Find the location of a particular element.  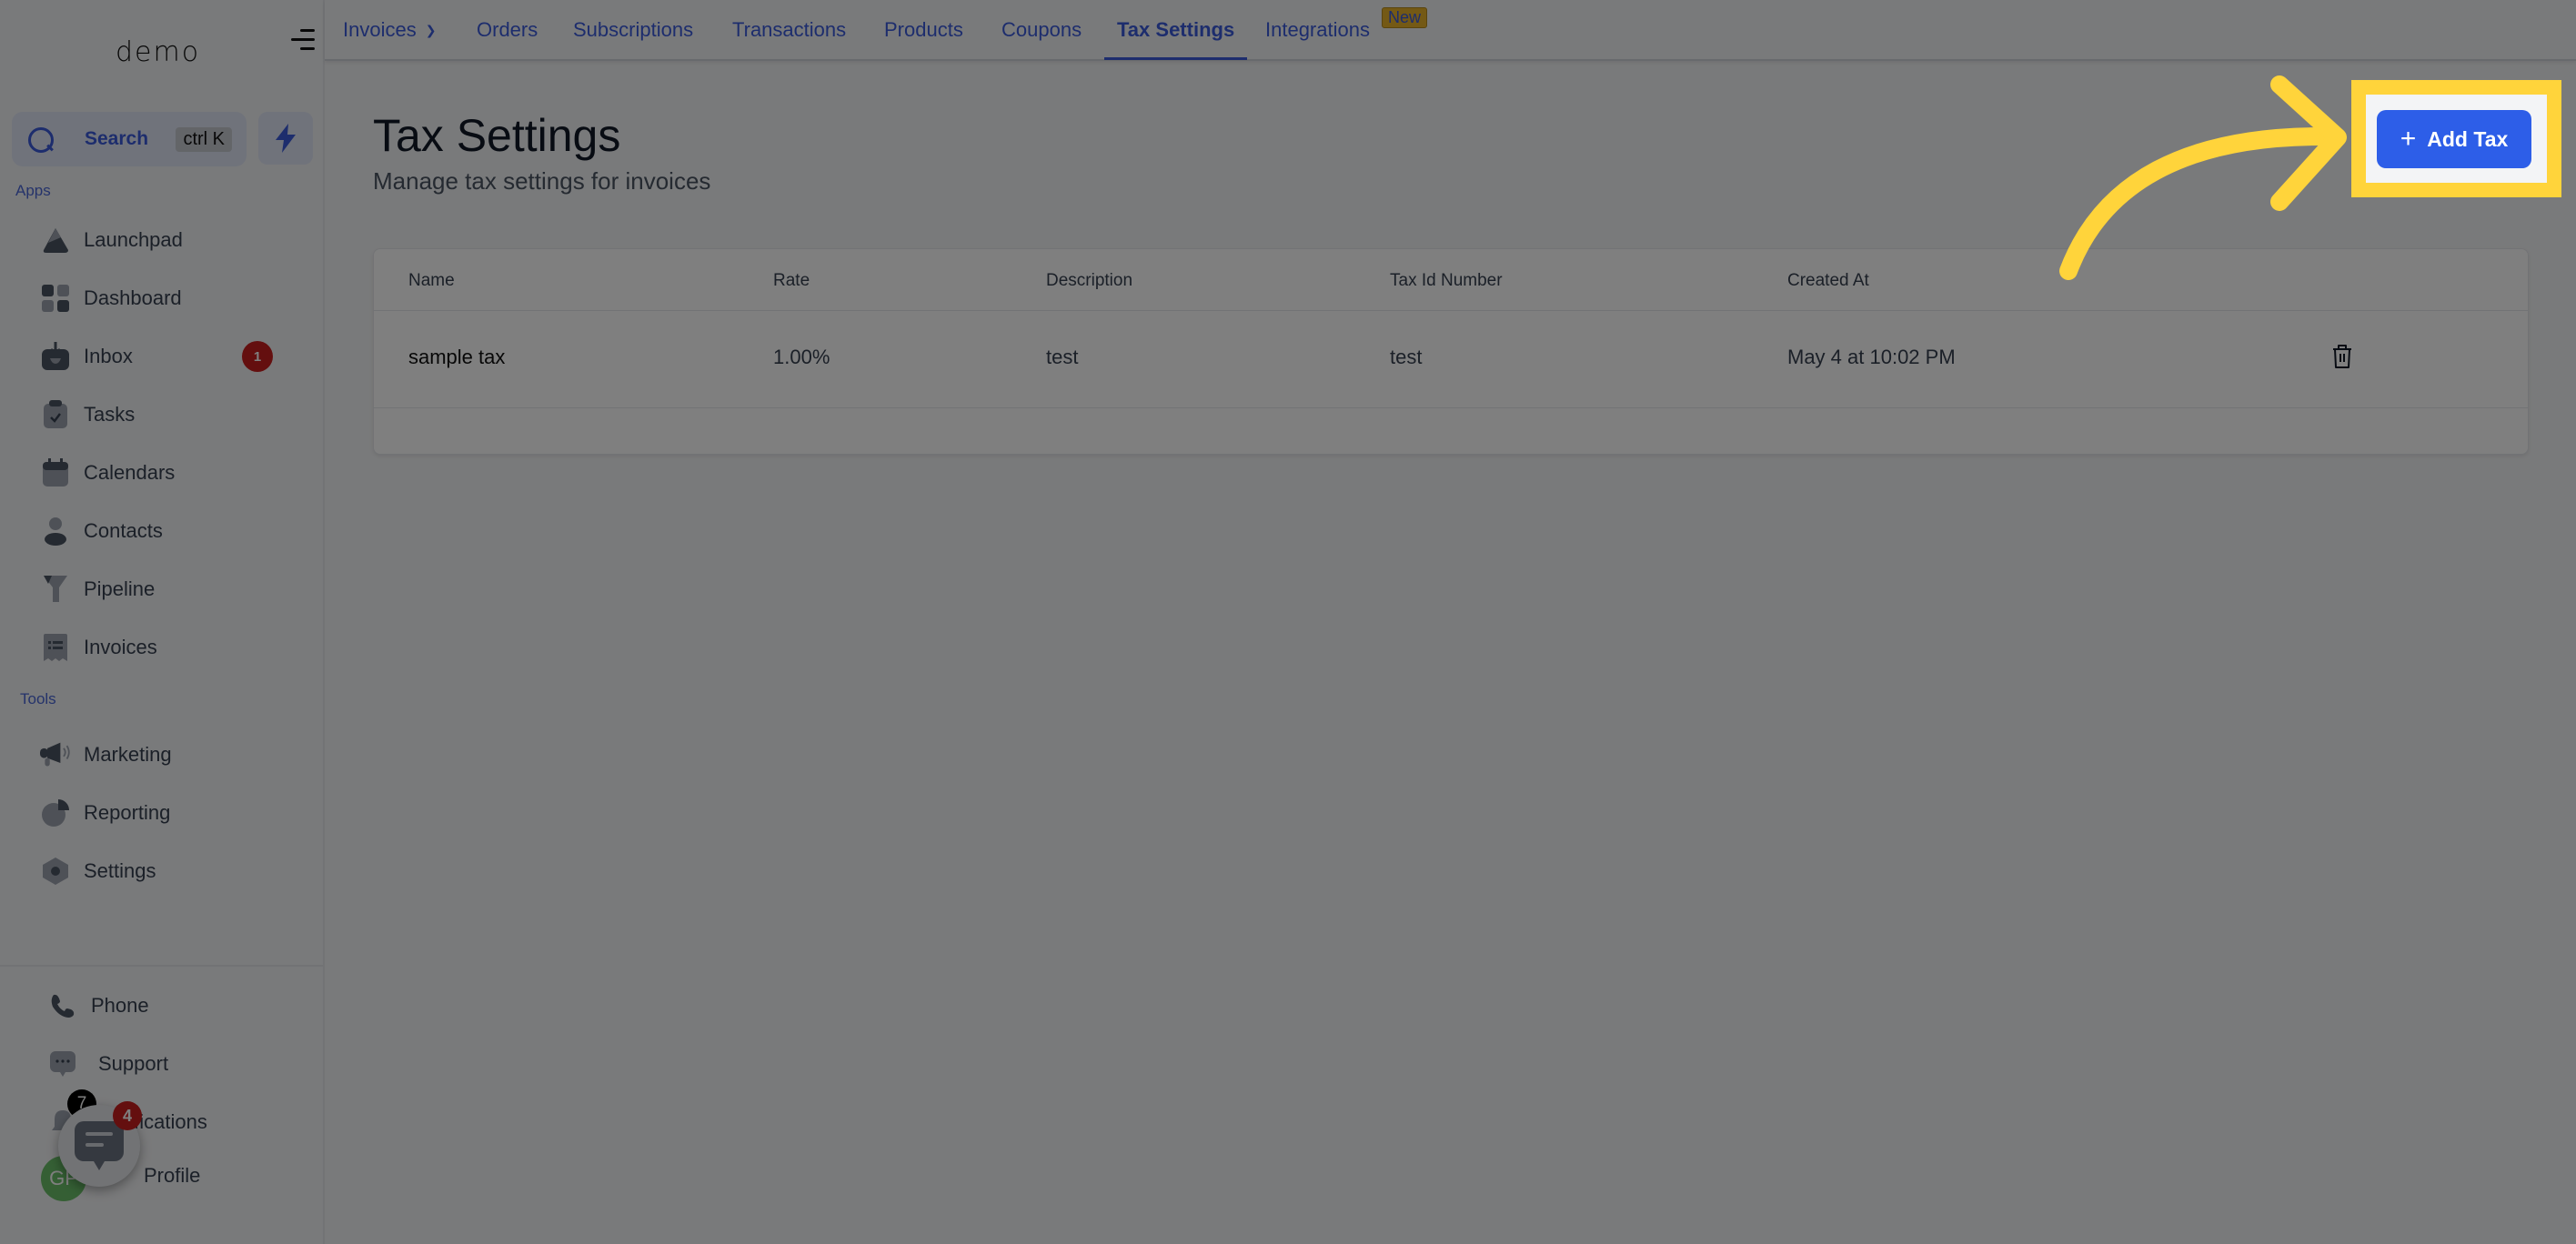

calendar-icon is located at coordinates (55, 472).